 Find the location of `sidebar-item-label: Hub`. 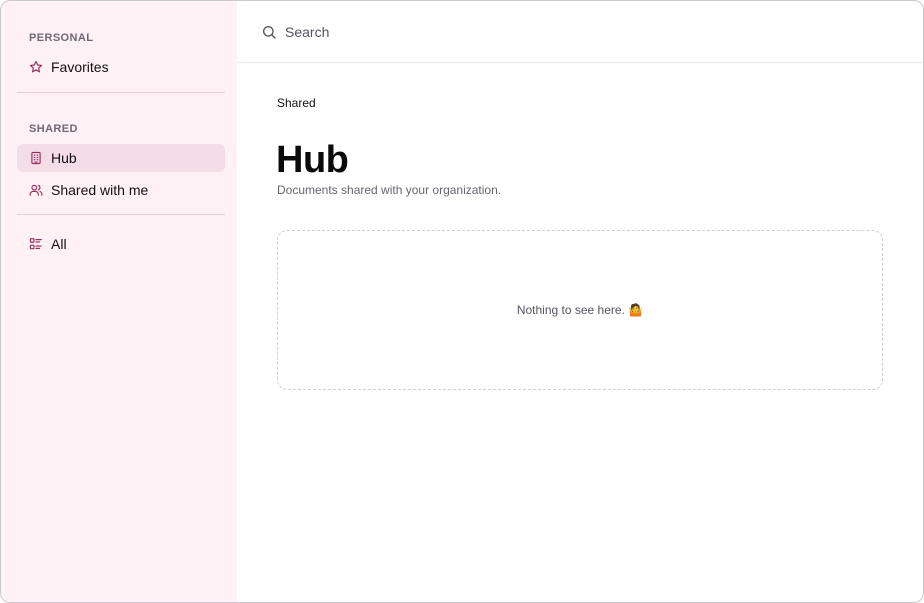

sidebar-item-label: Hub is located at coordinates (64, 158).